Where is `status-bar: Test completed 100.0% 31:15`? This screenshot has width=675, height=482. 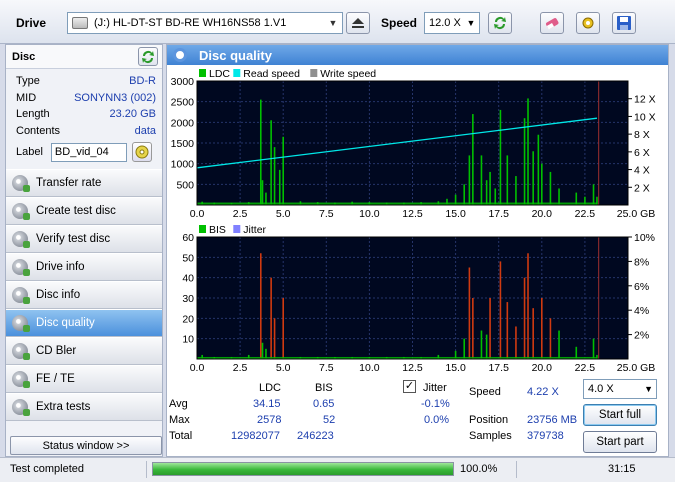
status-bar: Test completed 100.0% 31:15 is located at coordinates (337, 469).